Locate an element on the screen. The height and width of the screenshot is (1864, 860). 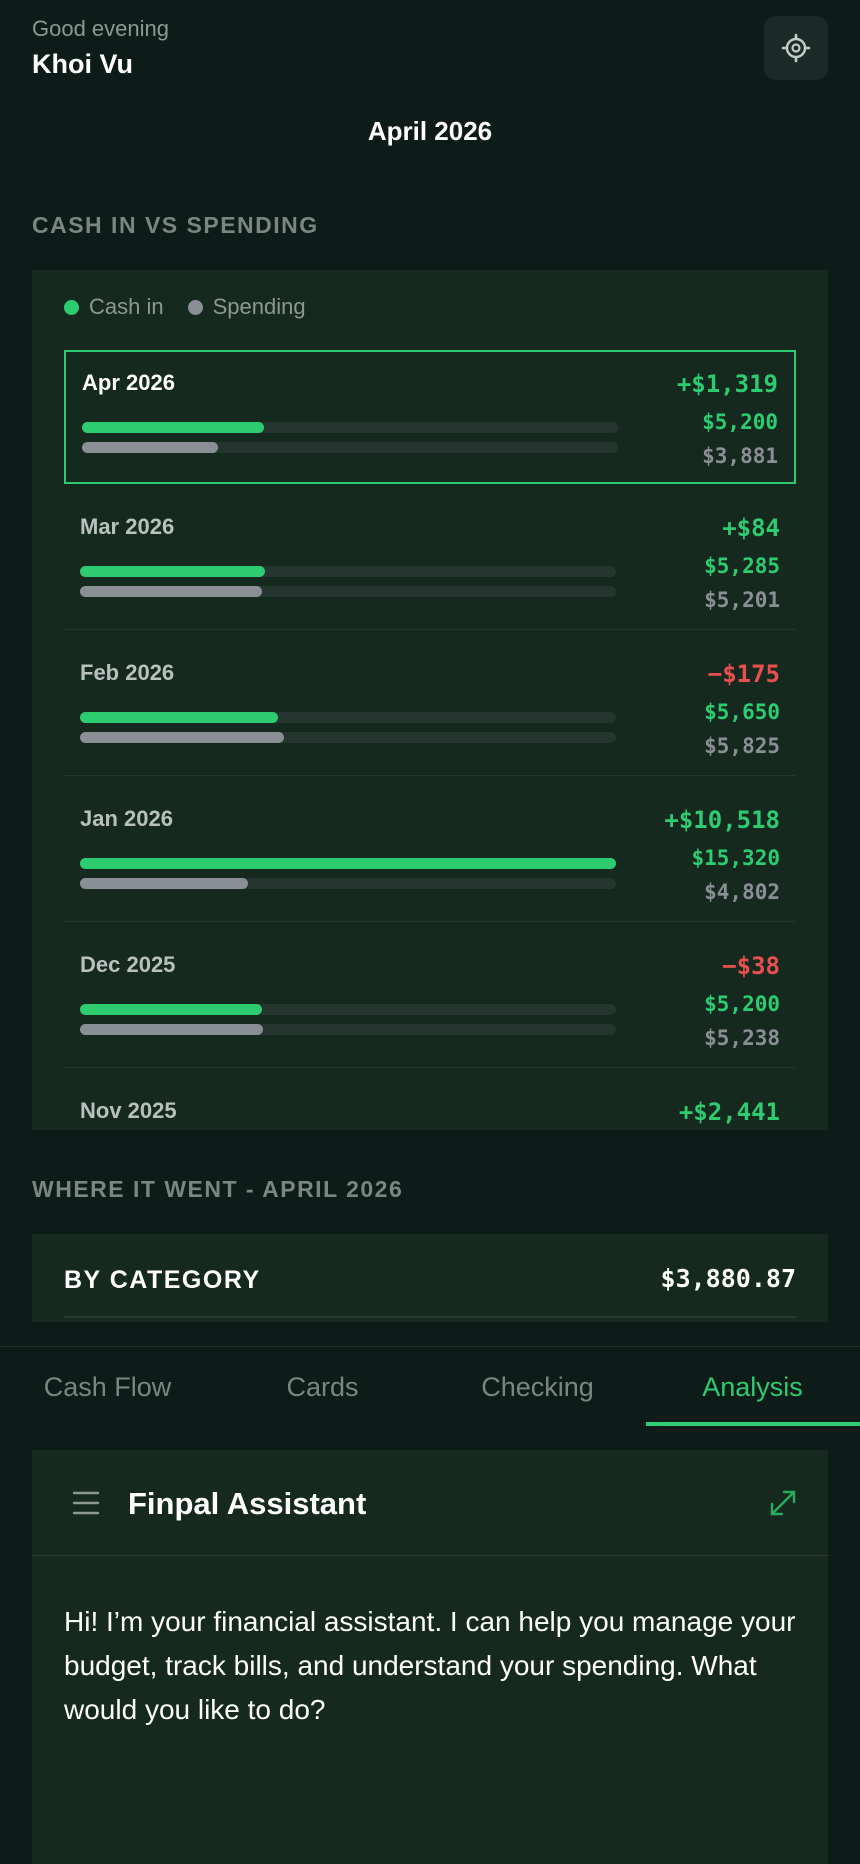
spending-amount: $5,825 is located at coordinates (742, 746).